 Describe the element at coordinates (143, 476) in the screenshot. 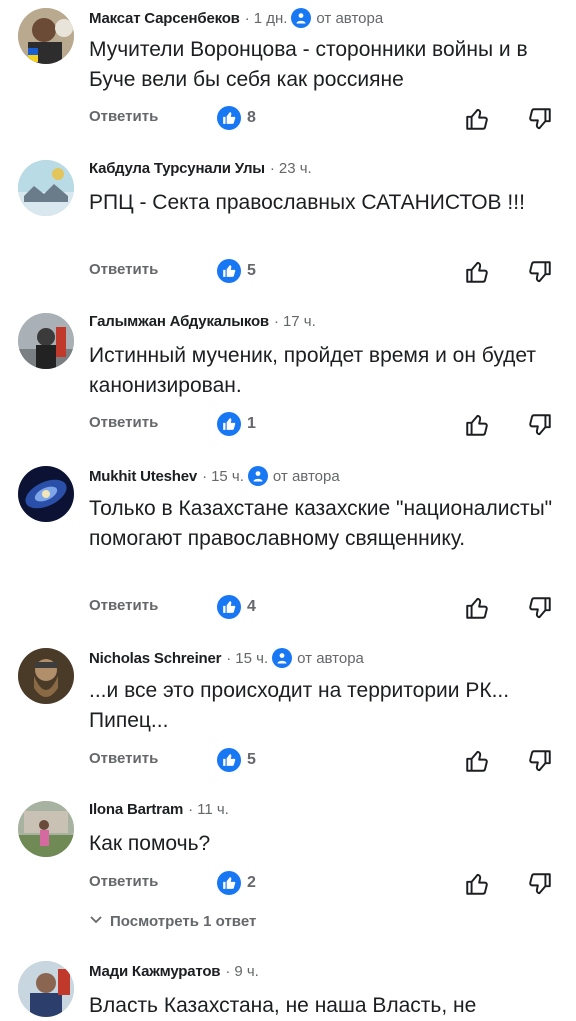

I see `author-name: Mukhit Uteshev` at that location.